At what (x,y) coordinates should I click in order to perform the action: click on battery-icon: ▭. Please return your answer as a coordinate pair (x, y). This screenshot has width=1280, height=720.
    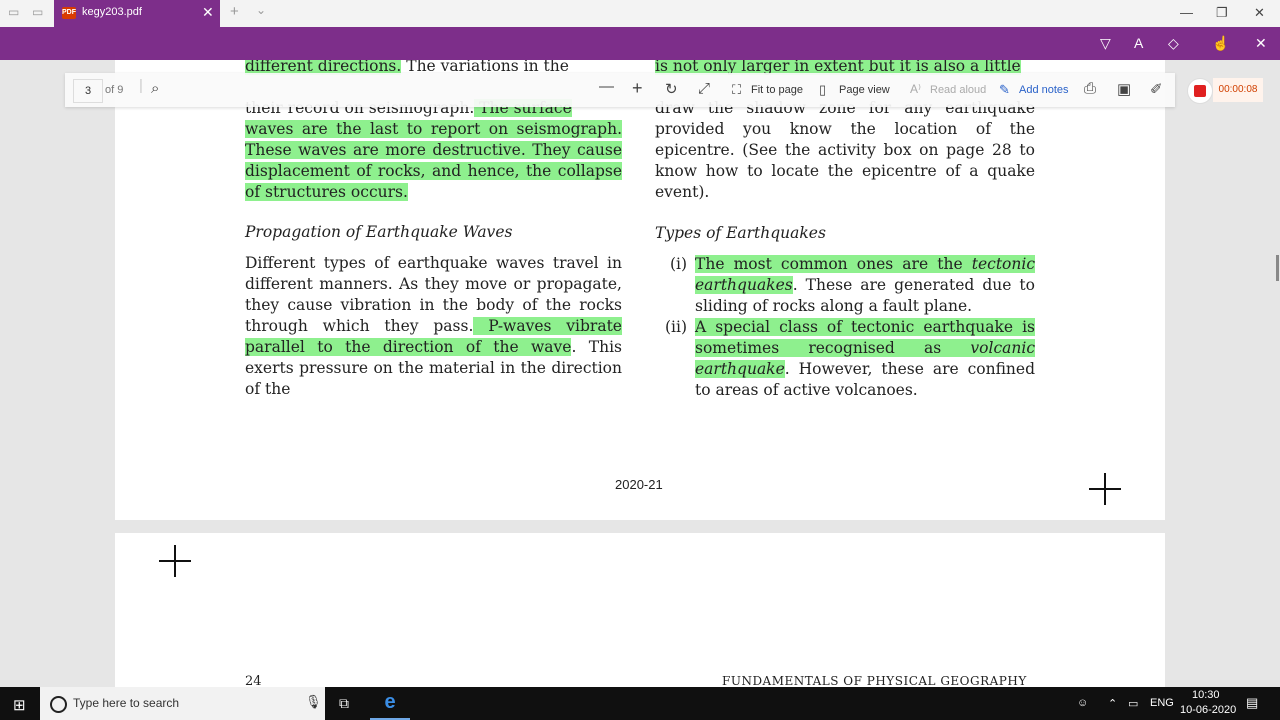
    Looking at the image, I should click on (1133, 703).